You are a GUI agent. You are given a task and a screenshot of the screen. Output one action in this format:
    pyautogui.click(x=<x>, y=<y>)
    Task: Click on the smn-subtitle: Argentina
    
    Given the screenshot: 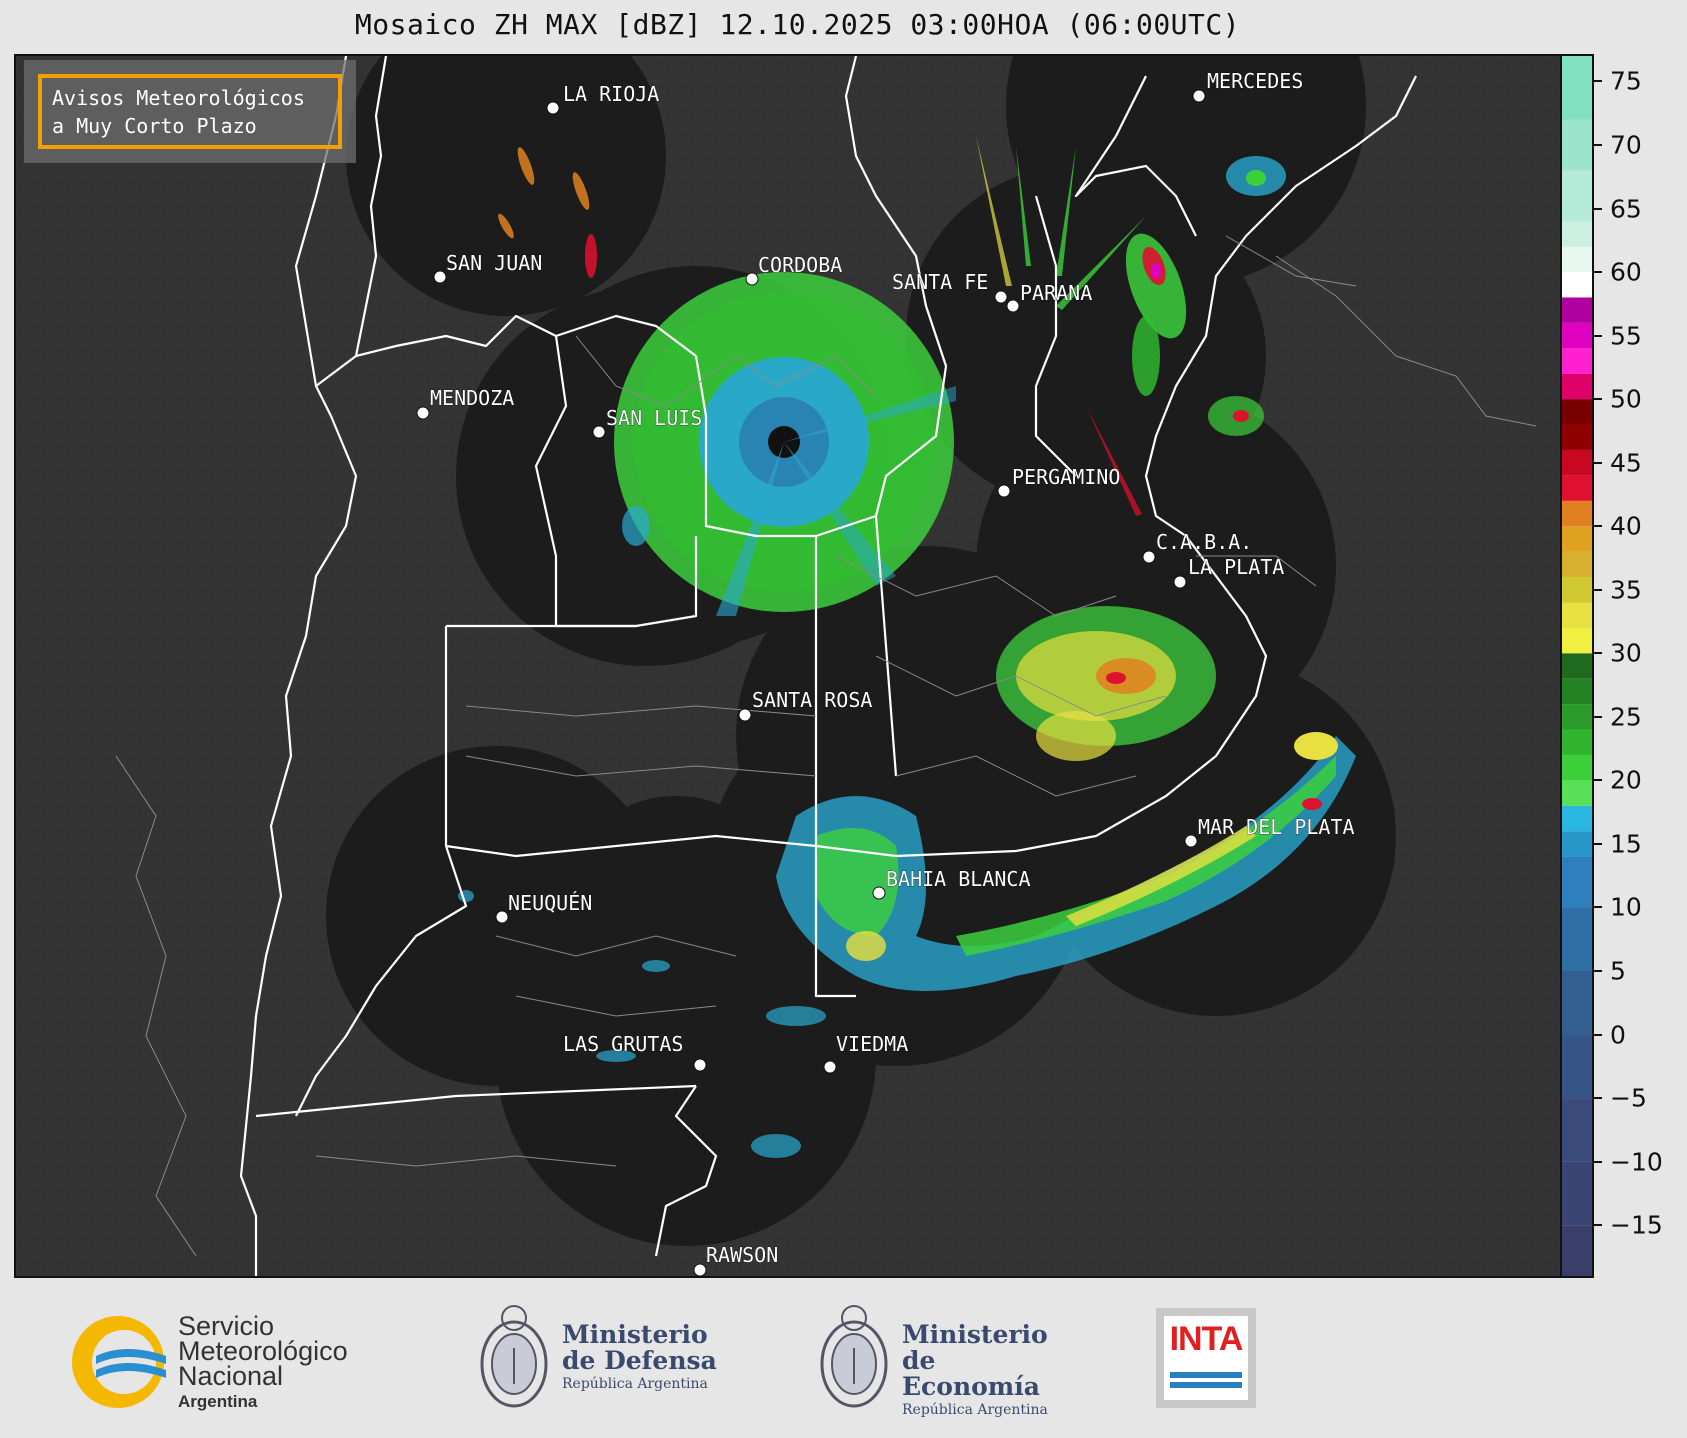 What is the action you would take?
    pyautogui.click(x=218, y=1401)
    